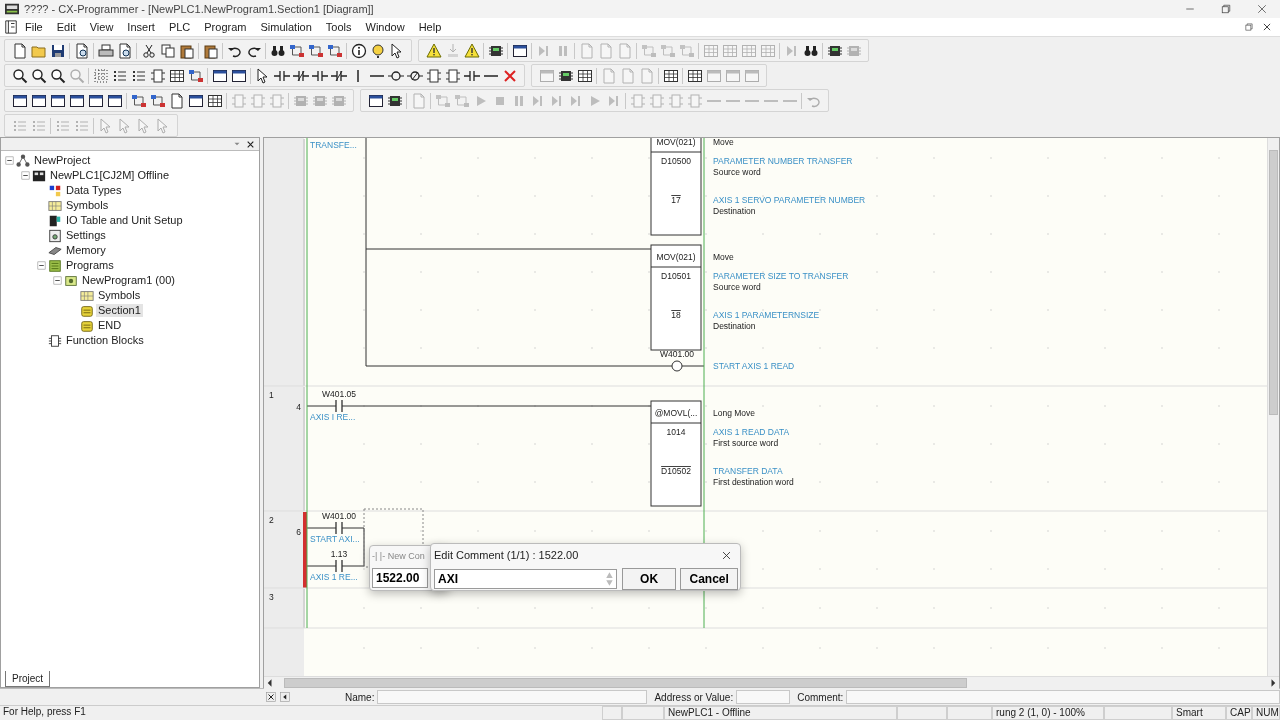 The height and width of the screenshot is (720, 1280). I want to click on delete-icon, so click(509, 75).